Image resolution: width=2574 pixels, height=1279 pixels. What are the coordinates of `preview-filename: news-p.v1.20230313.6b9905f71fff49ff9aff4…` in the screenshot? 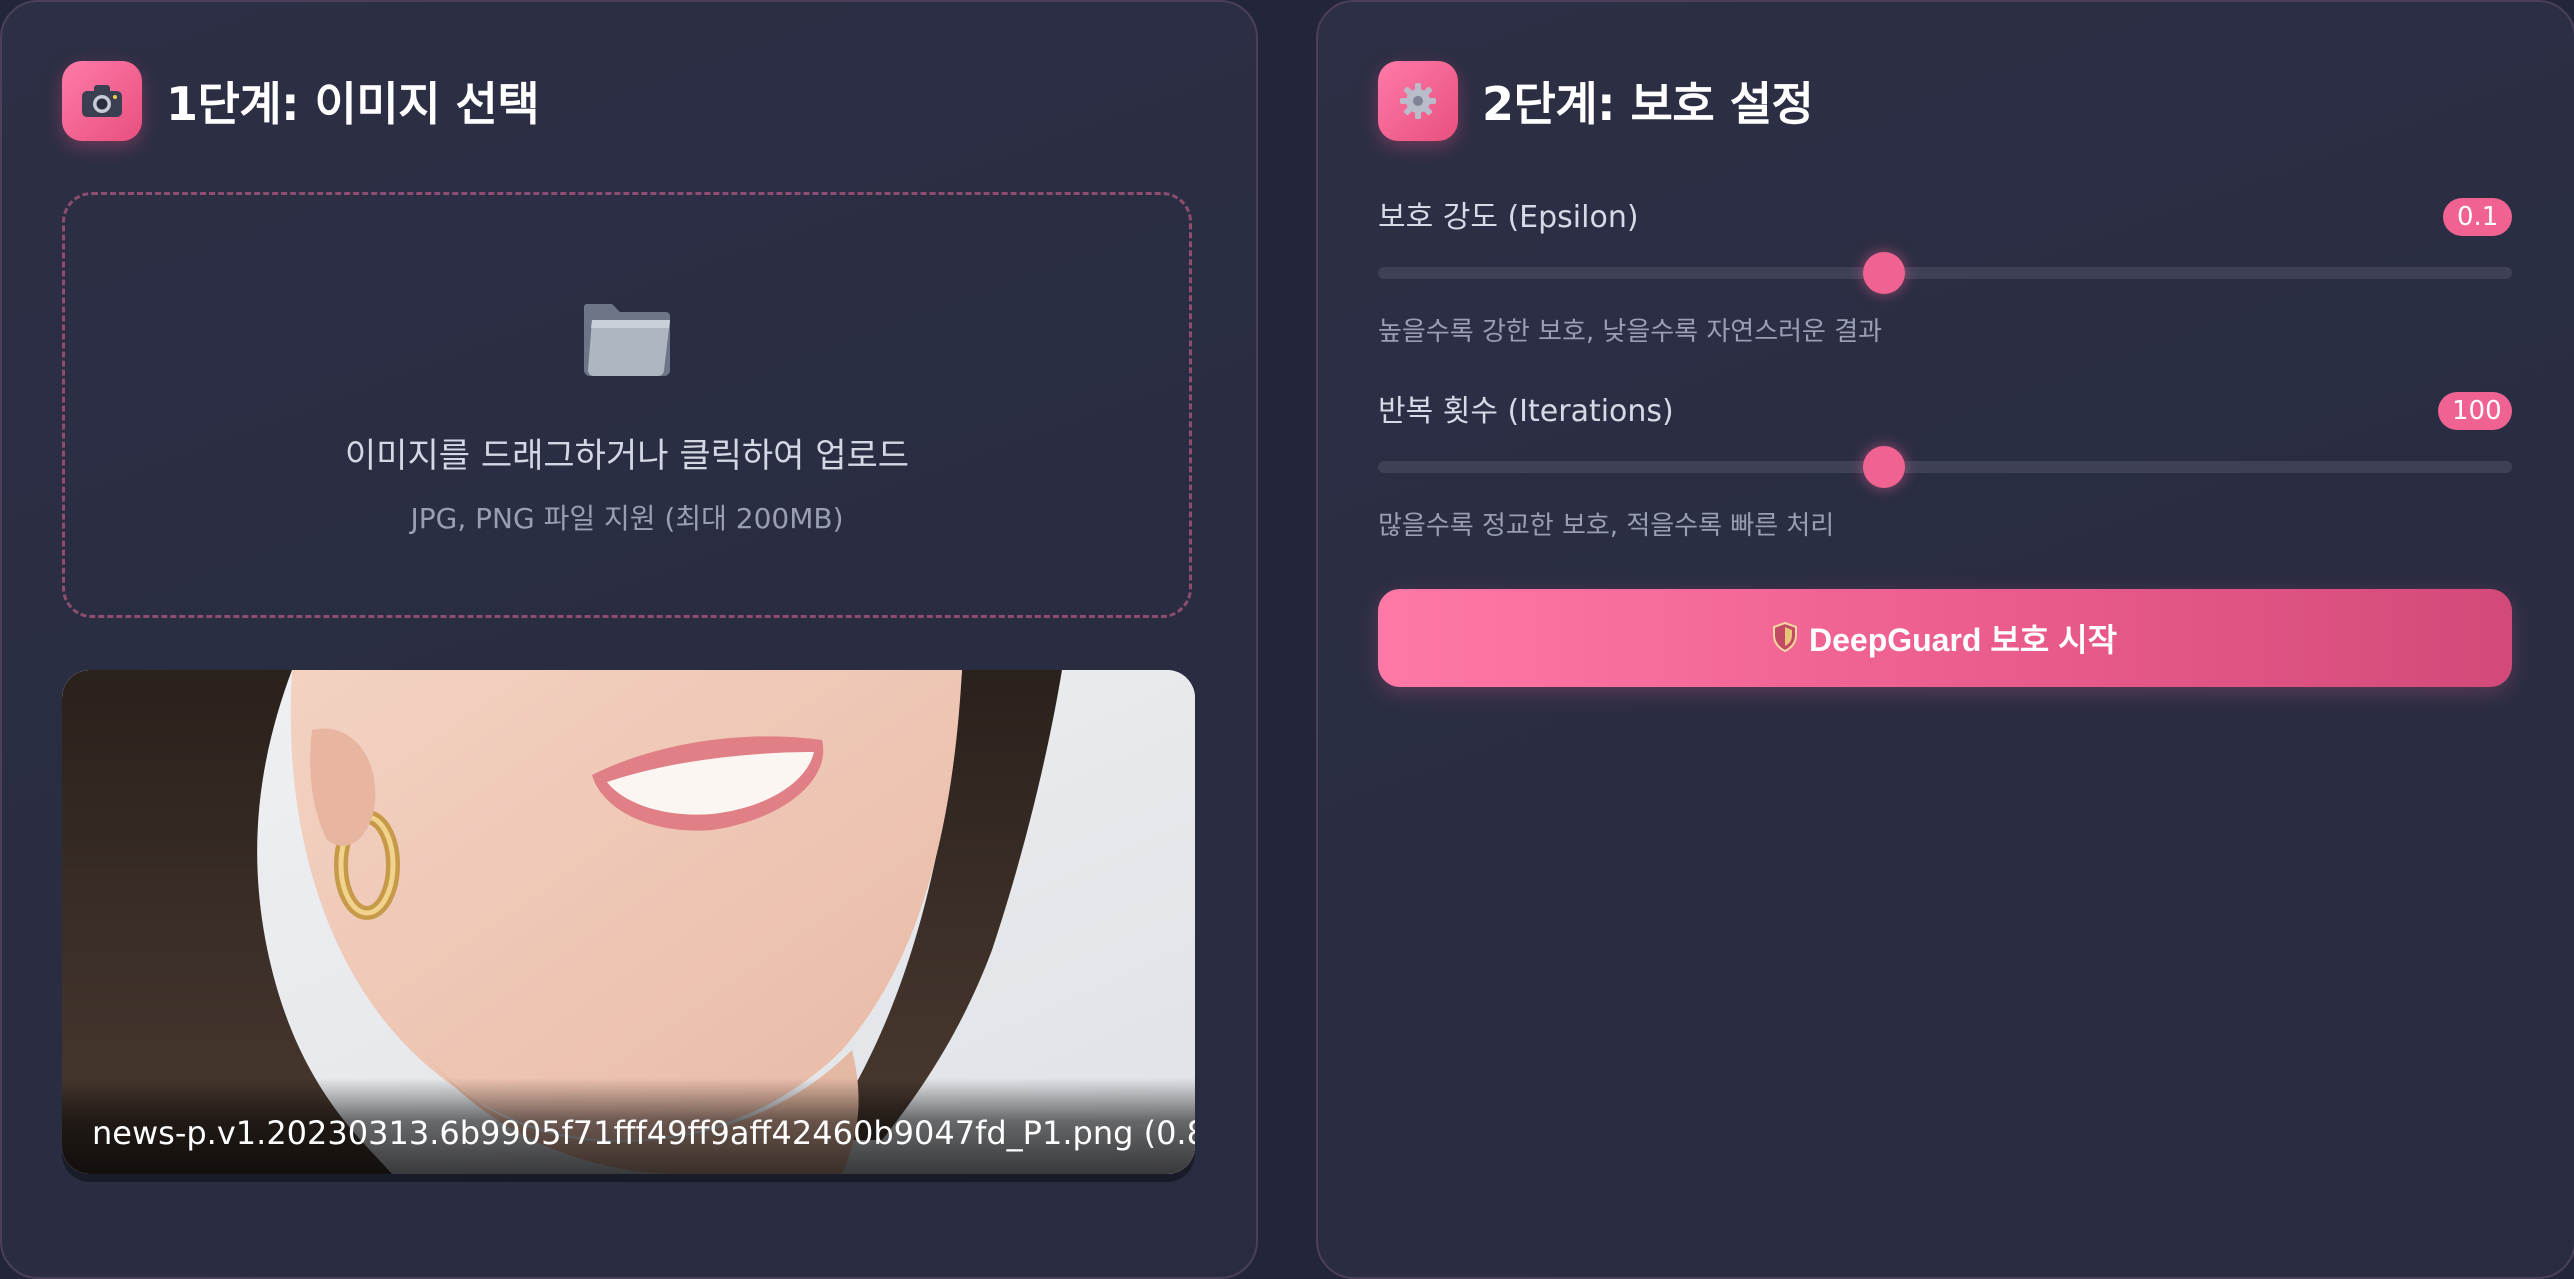 It's located at (643, 1133).